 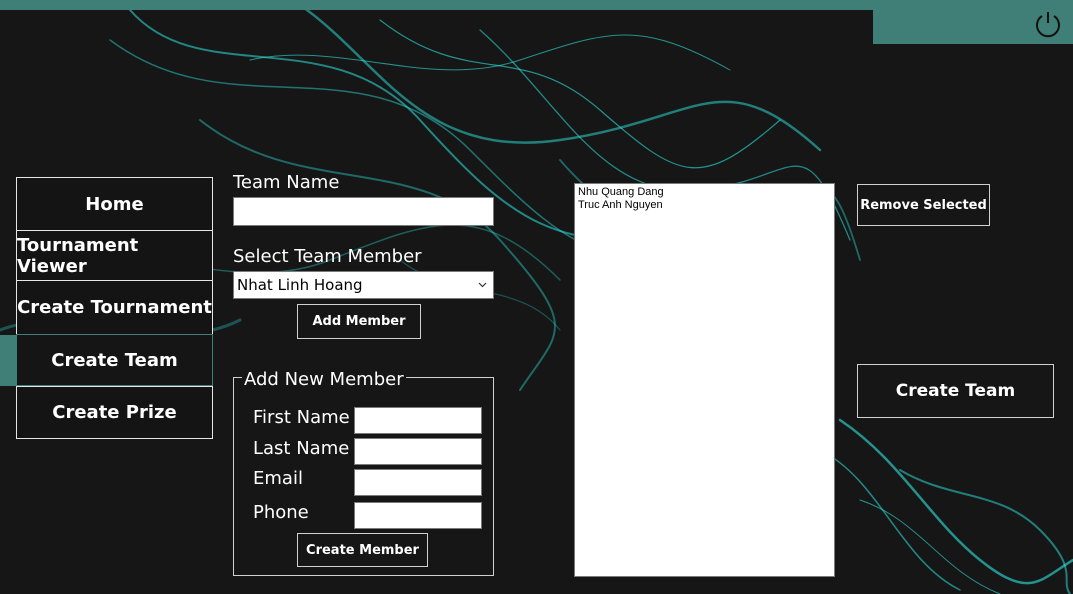 I want to click on nav-create-tournament-label: Create Tournament, so click(x=114, y=307).